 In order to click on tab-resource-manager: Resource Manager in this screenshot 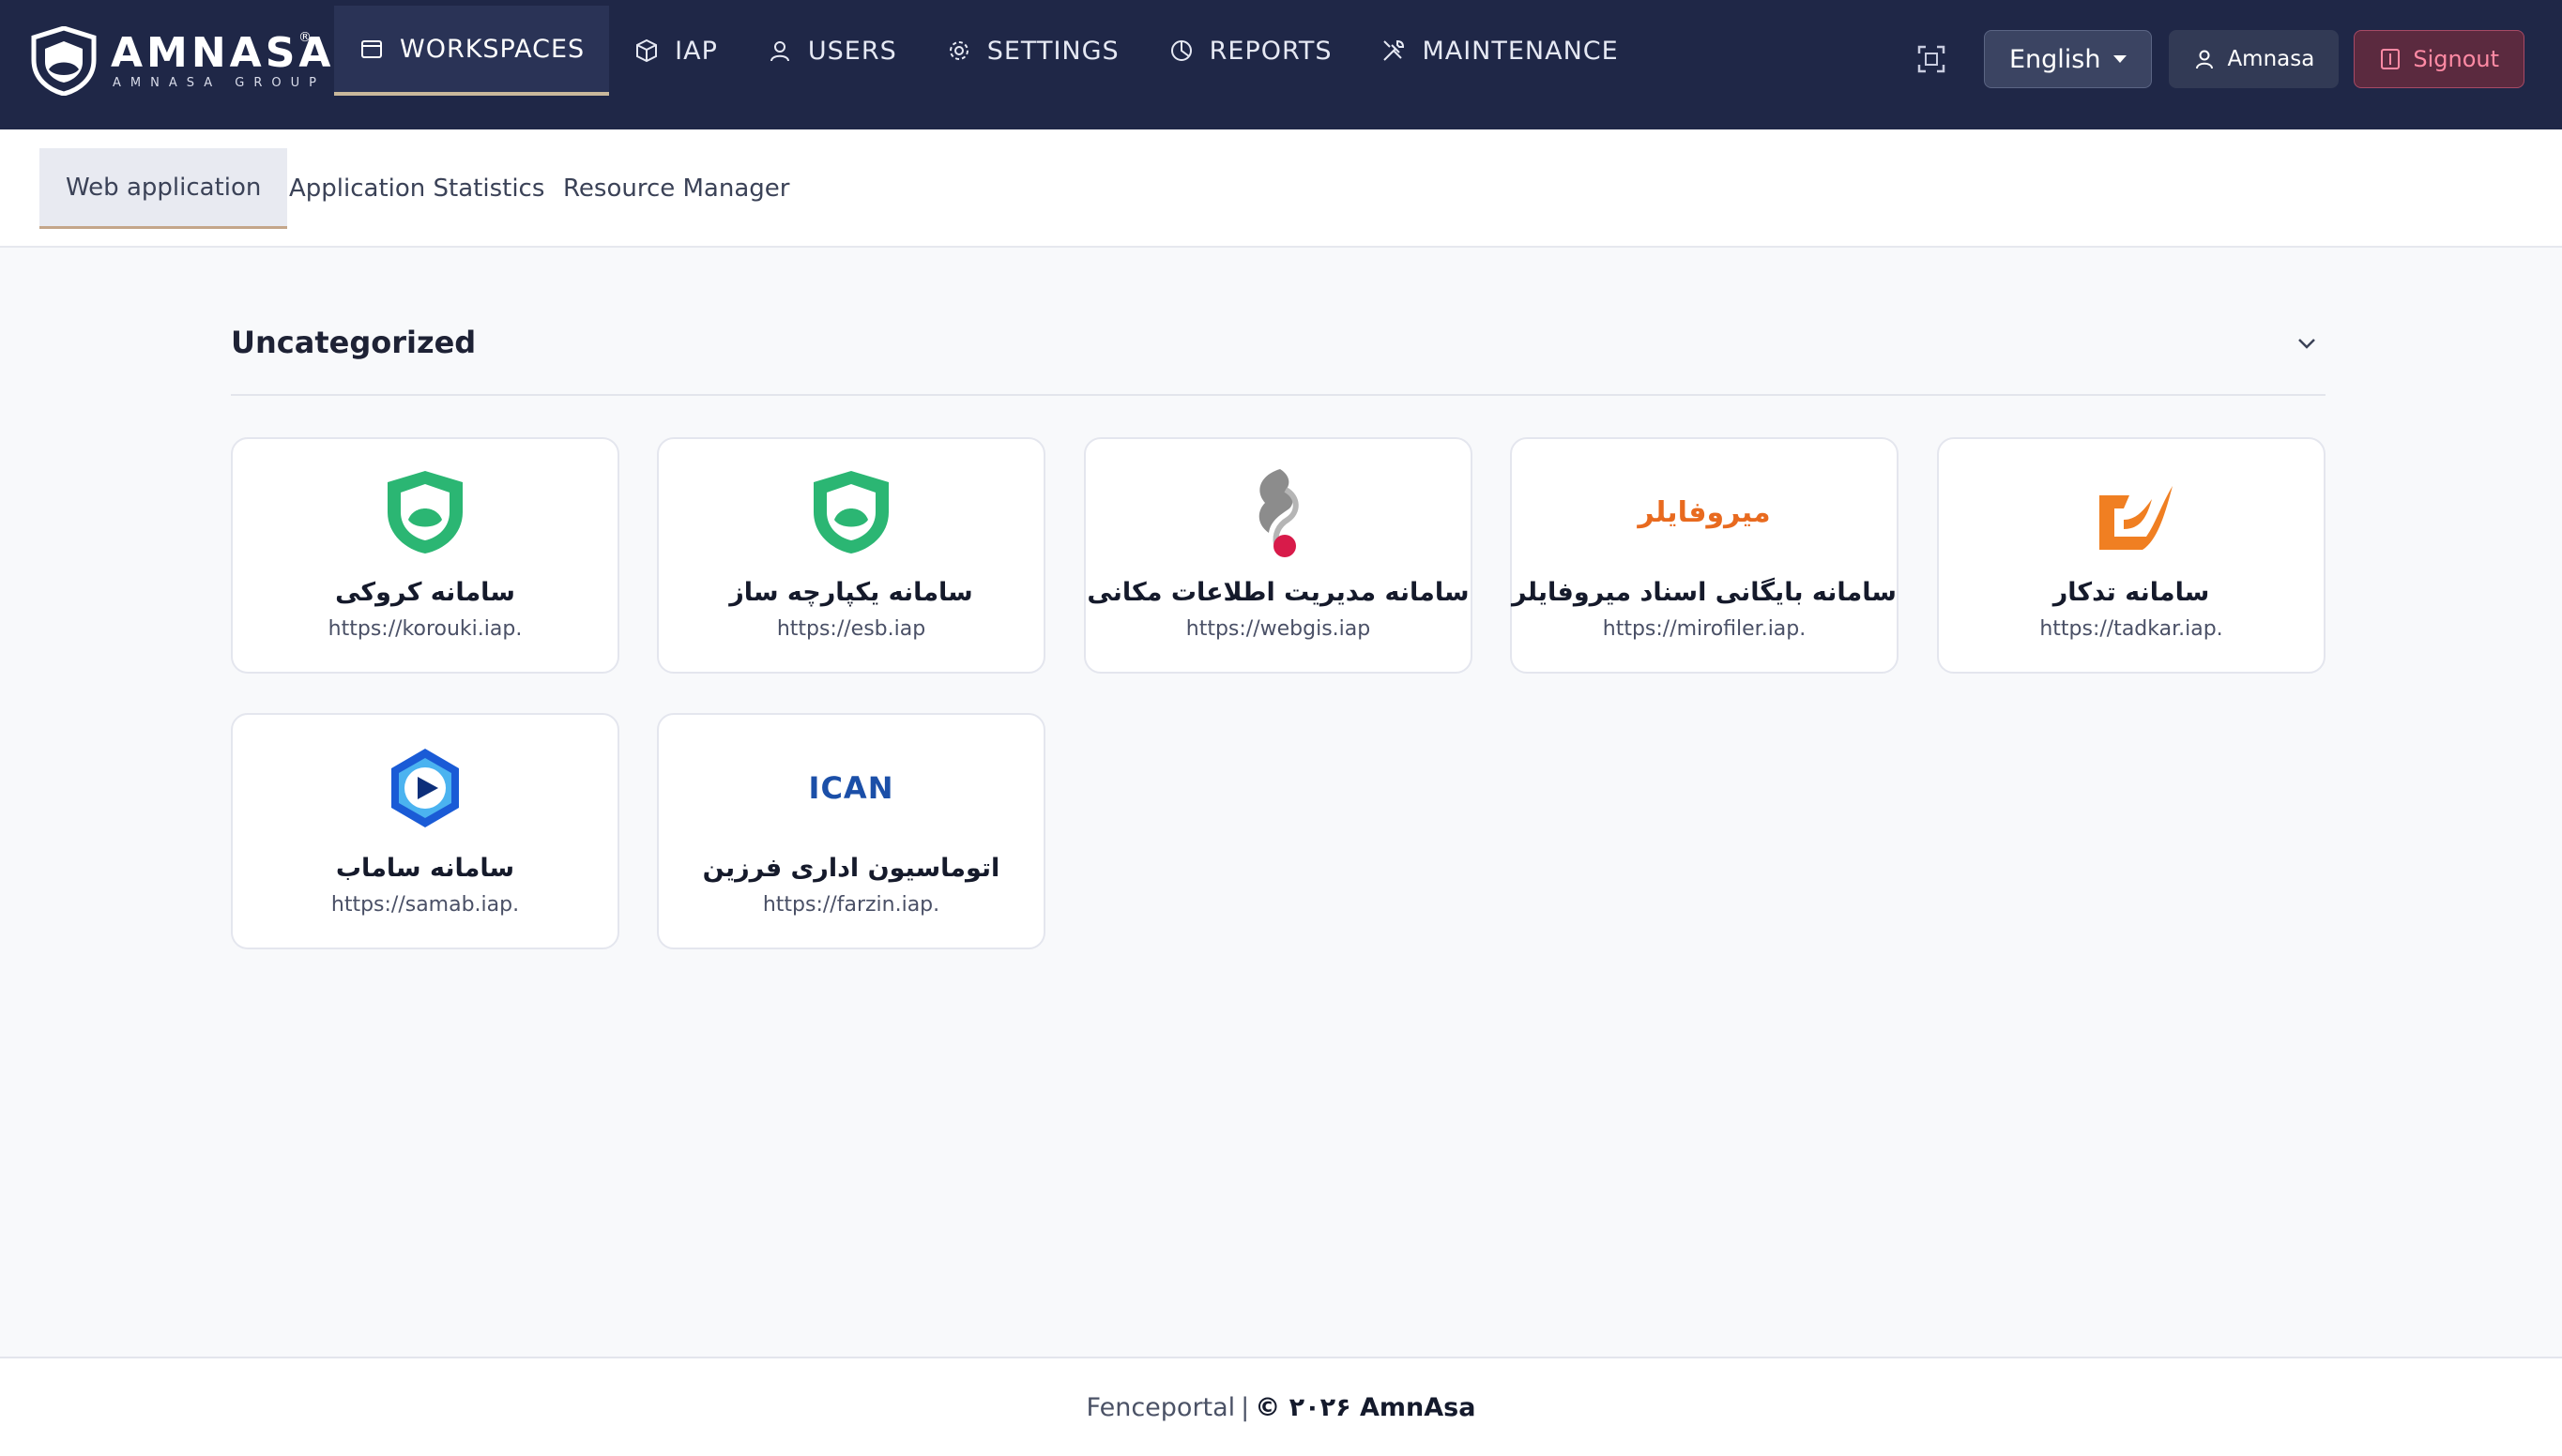, I will do `click(676, 188)`.